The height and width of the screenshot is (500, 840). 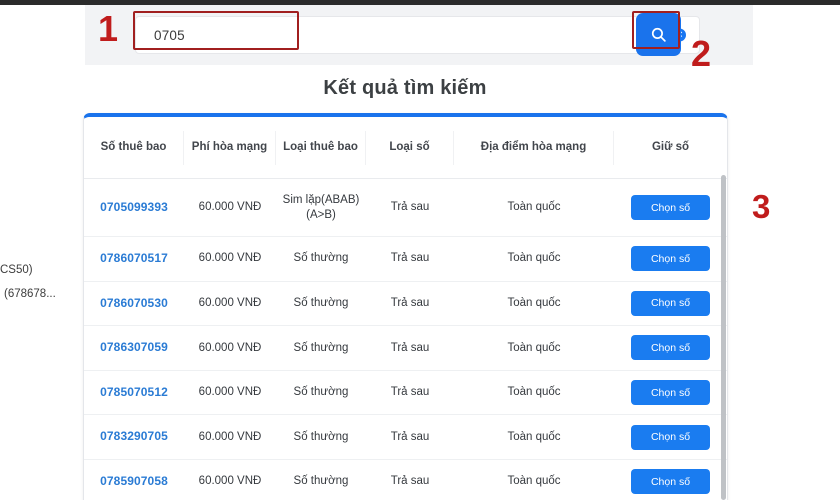 I want to click on column-header-phi-hoa-mang: Phí hòa mạng, so click(x=230, y=147).